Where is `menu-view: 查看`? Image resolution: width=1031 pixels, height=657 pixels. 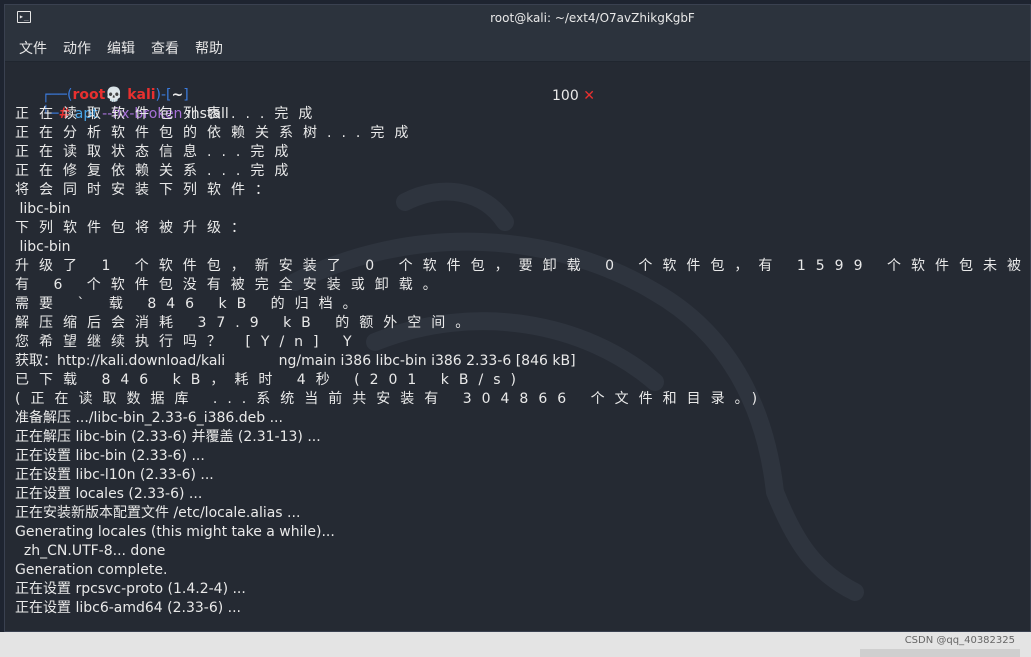
menu-view: 查看 is located at coordinates (165, 48).